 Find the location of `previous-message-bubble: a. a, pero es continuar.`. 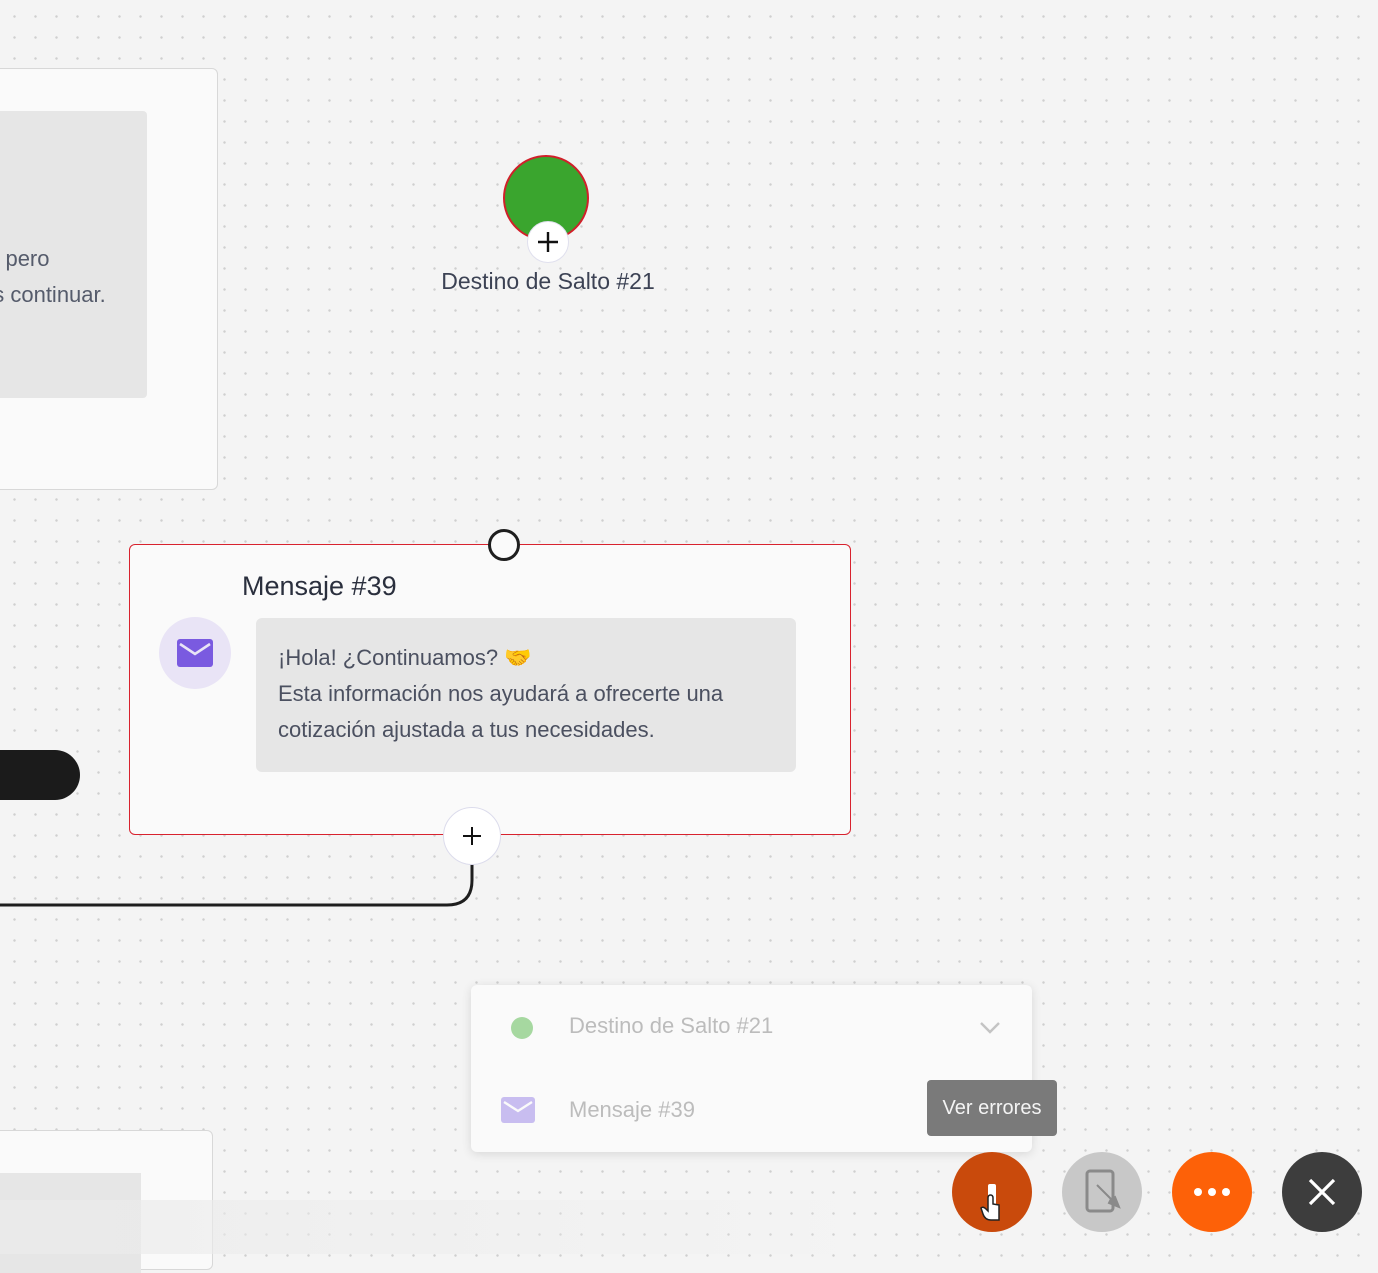

previous-message-bubble: a. a, pero es continuar. is located at coordinates (73, 254).